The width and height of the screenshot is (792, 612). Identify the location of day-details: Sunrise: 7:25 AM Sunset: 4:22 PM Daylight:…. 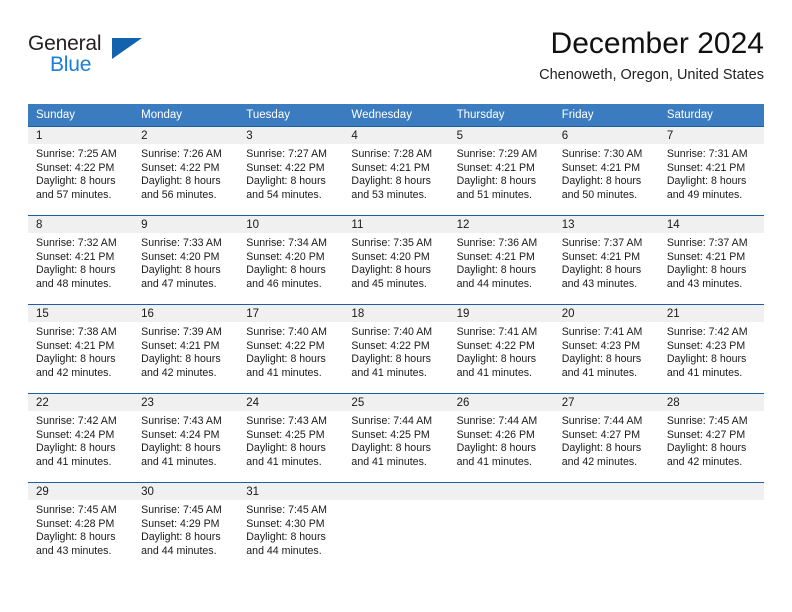
(80, 173).